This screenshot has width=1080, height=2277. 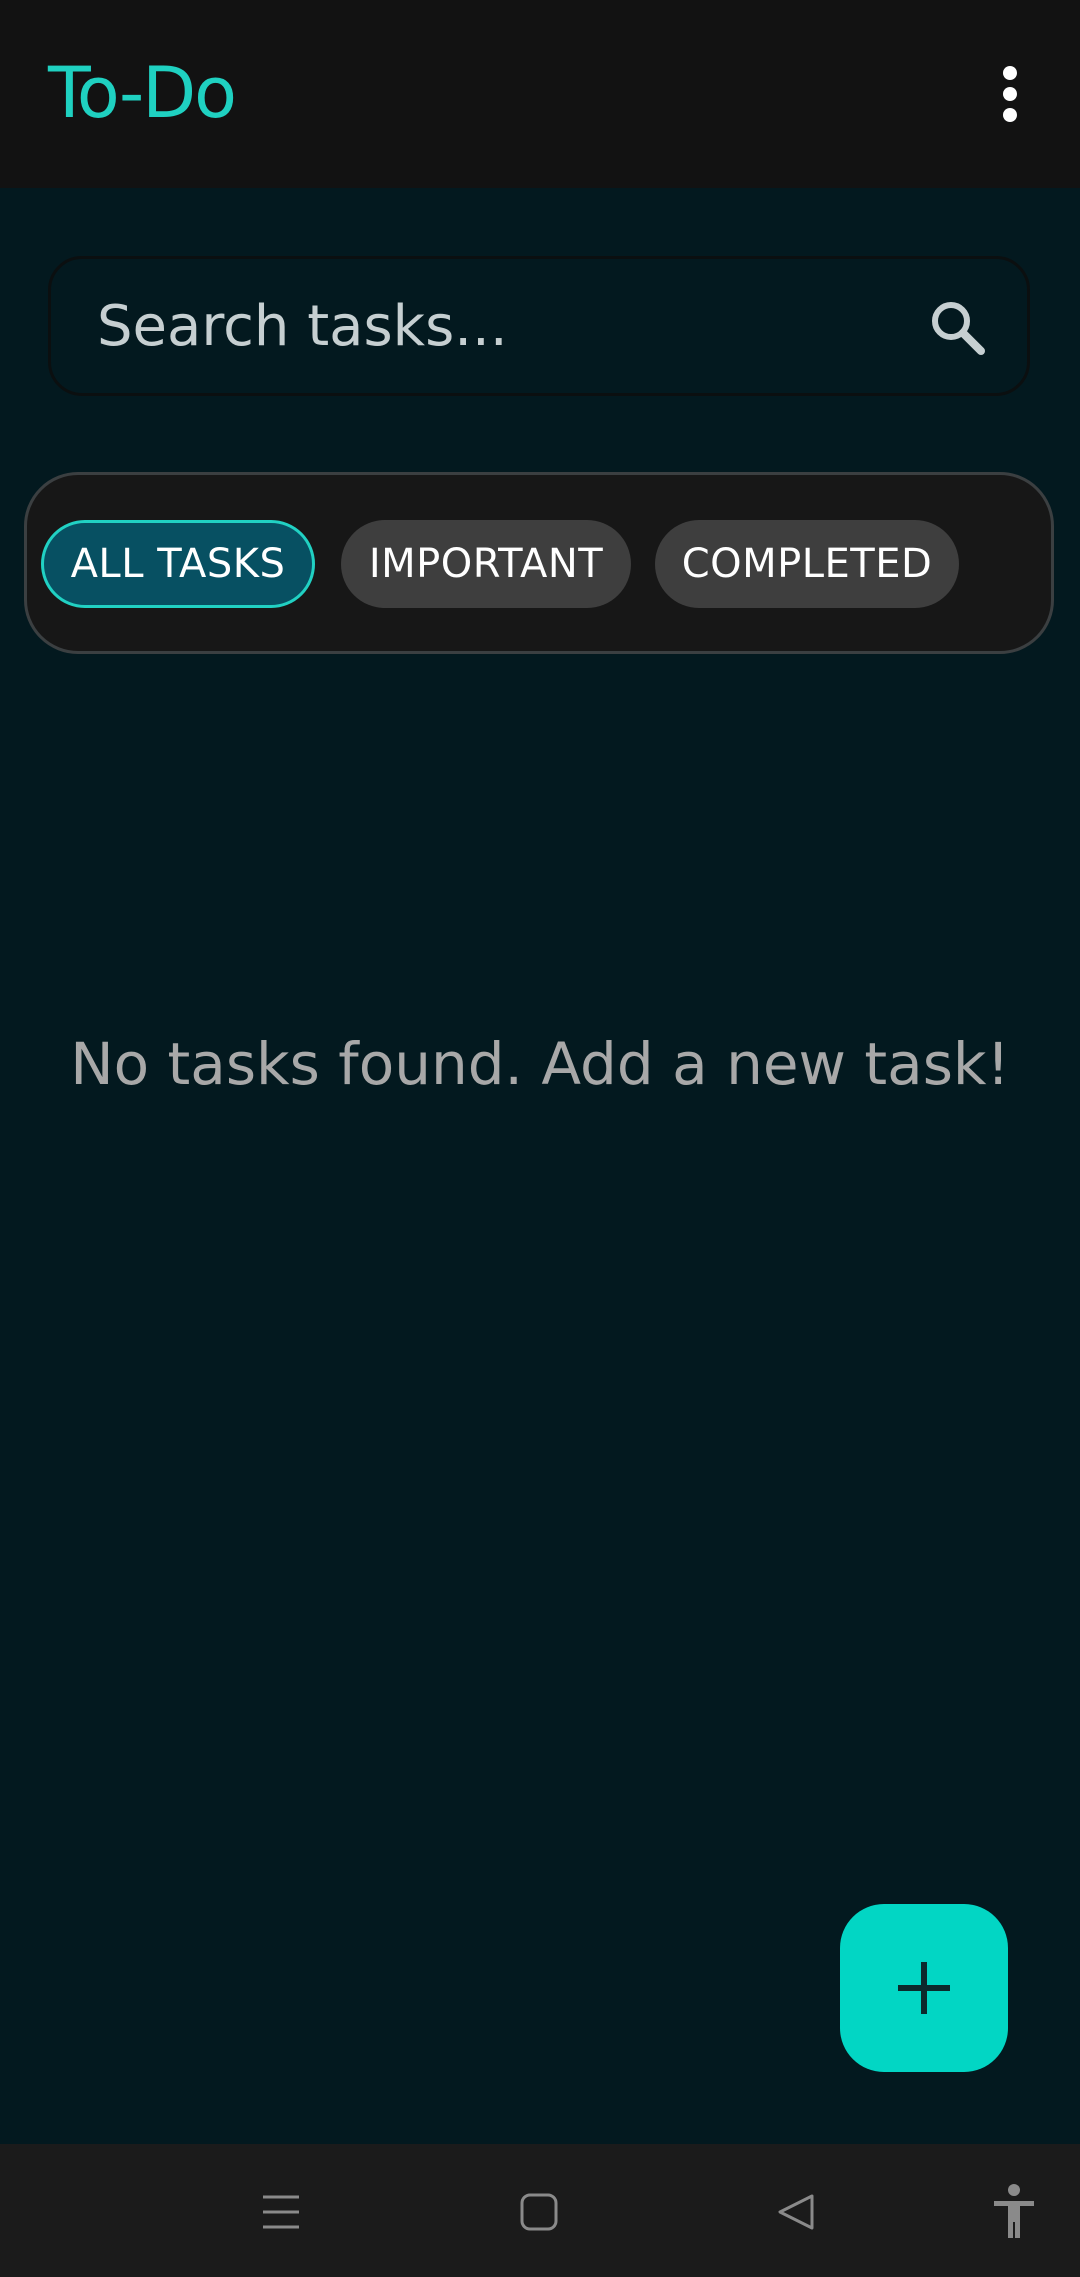 I want to click on filter-chip-label: IMPORTANT, so click(x=486, y=564).